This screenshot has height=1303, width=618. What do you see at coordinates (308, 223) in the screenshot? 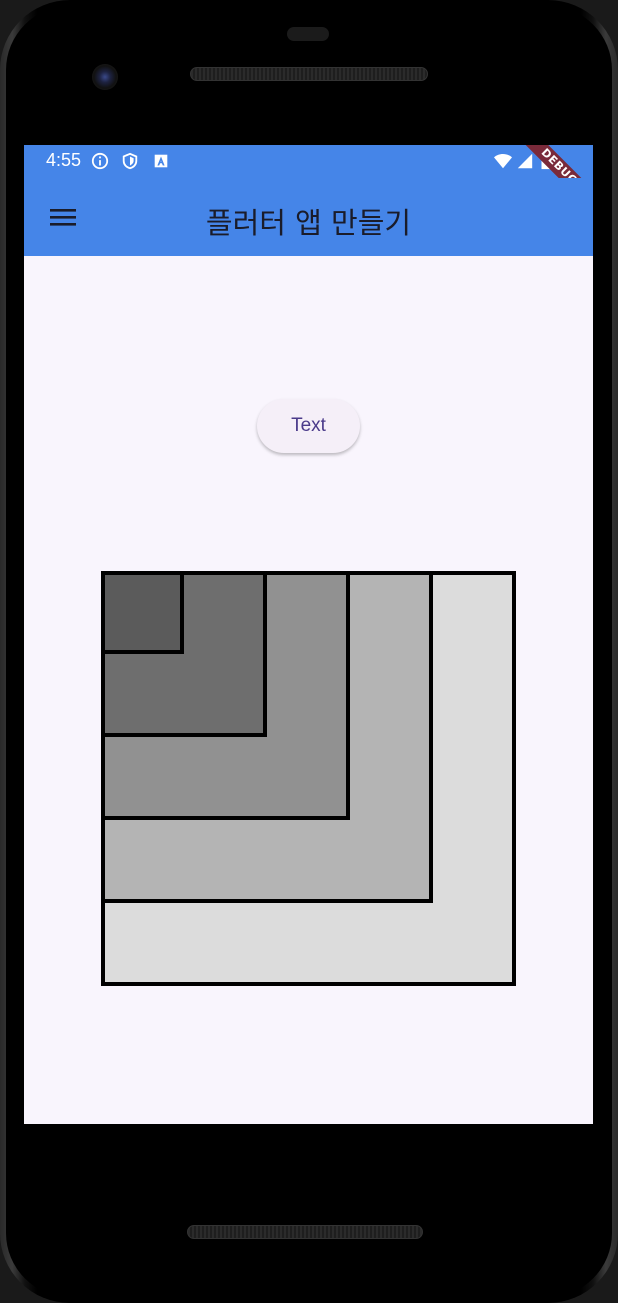
I see `app-title: 플러터 앱 만들기` at bounding box center [308, 223].